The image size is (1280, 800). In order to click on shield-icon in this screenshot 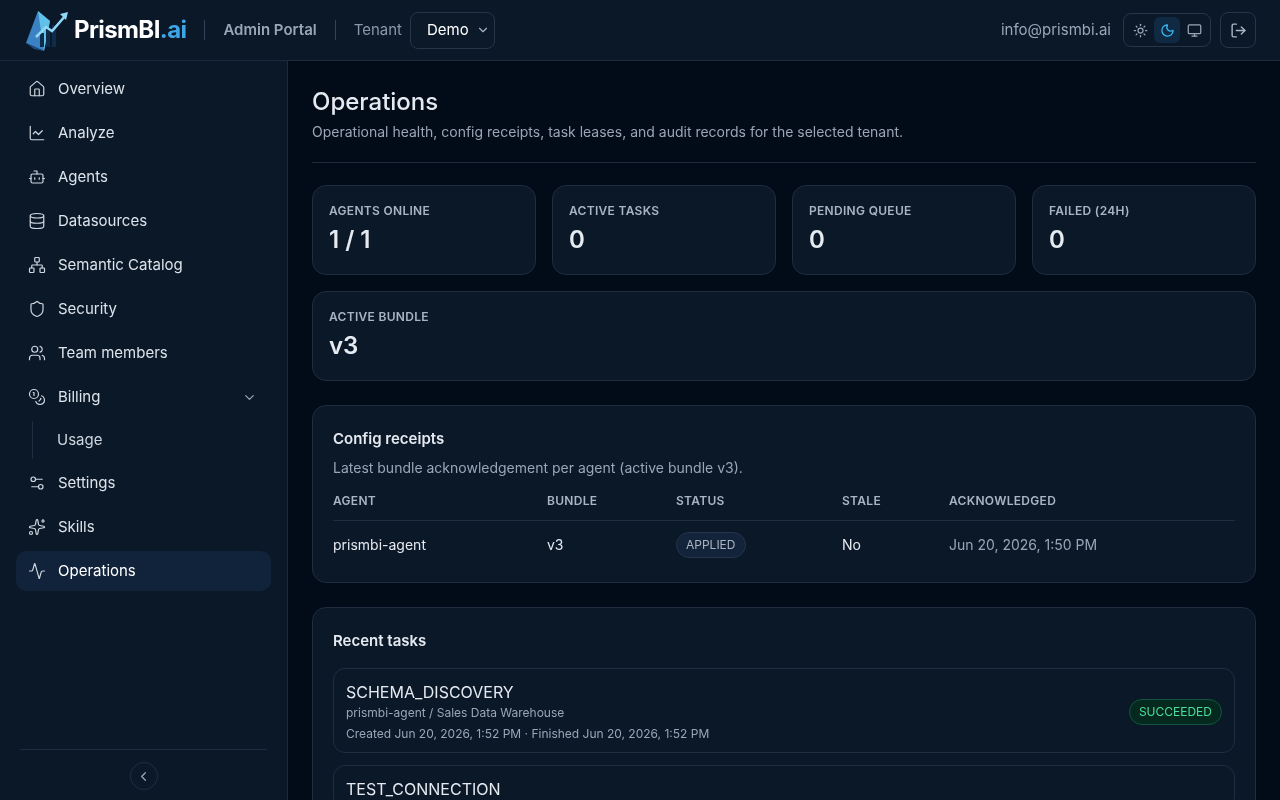, I will do `click(37, 309)`.